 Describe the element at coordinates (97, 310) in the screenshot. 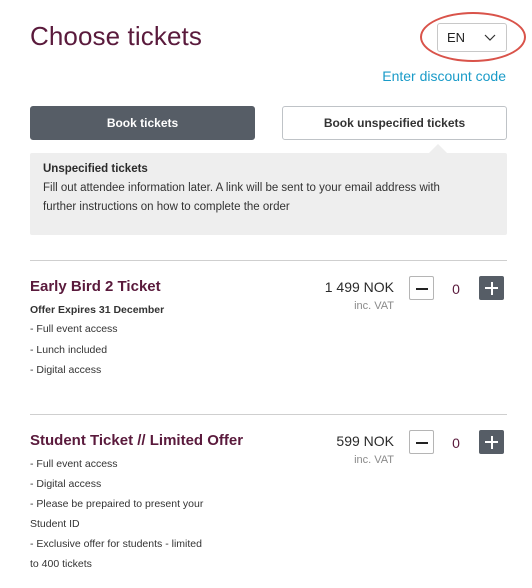

I see `ticket-detail: Offer Expires 31 December` at that location.